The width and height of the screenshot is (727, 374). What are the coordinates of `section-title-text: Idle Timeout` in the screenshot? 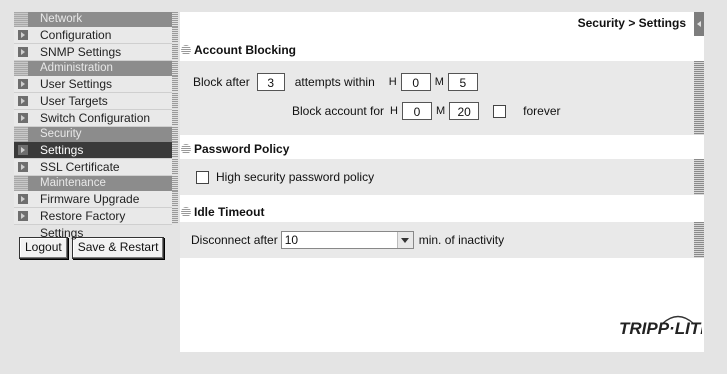 It's located at (229, 212).